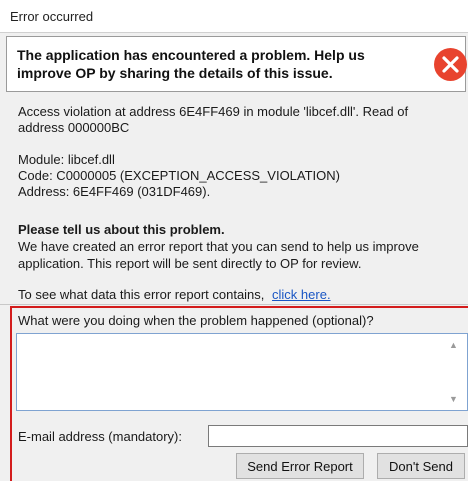  Describe the element at coordinates (74, 127) in the screenshot. I see `details-line-2: address 000000BC` at that location.